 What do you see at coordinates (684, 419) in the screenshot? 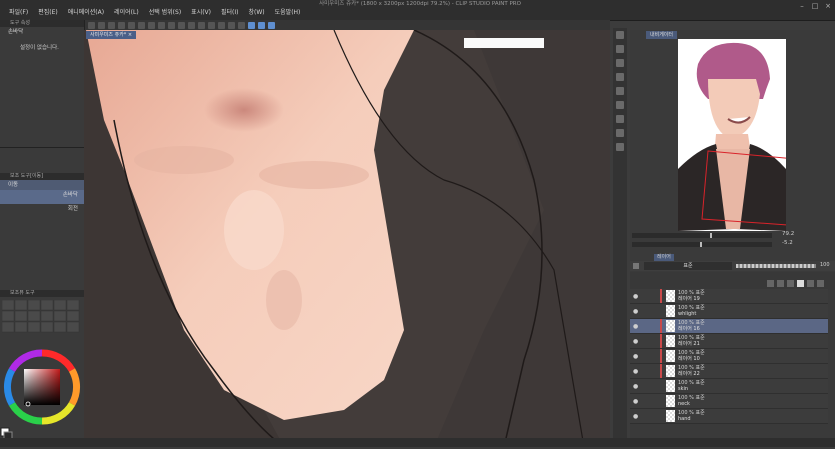
I see `layer-name: hand` at bounding box center [684, 419].